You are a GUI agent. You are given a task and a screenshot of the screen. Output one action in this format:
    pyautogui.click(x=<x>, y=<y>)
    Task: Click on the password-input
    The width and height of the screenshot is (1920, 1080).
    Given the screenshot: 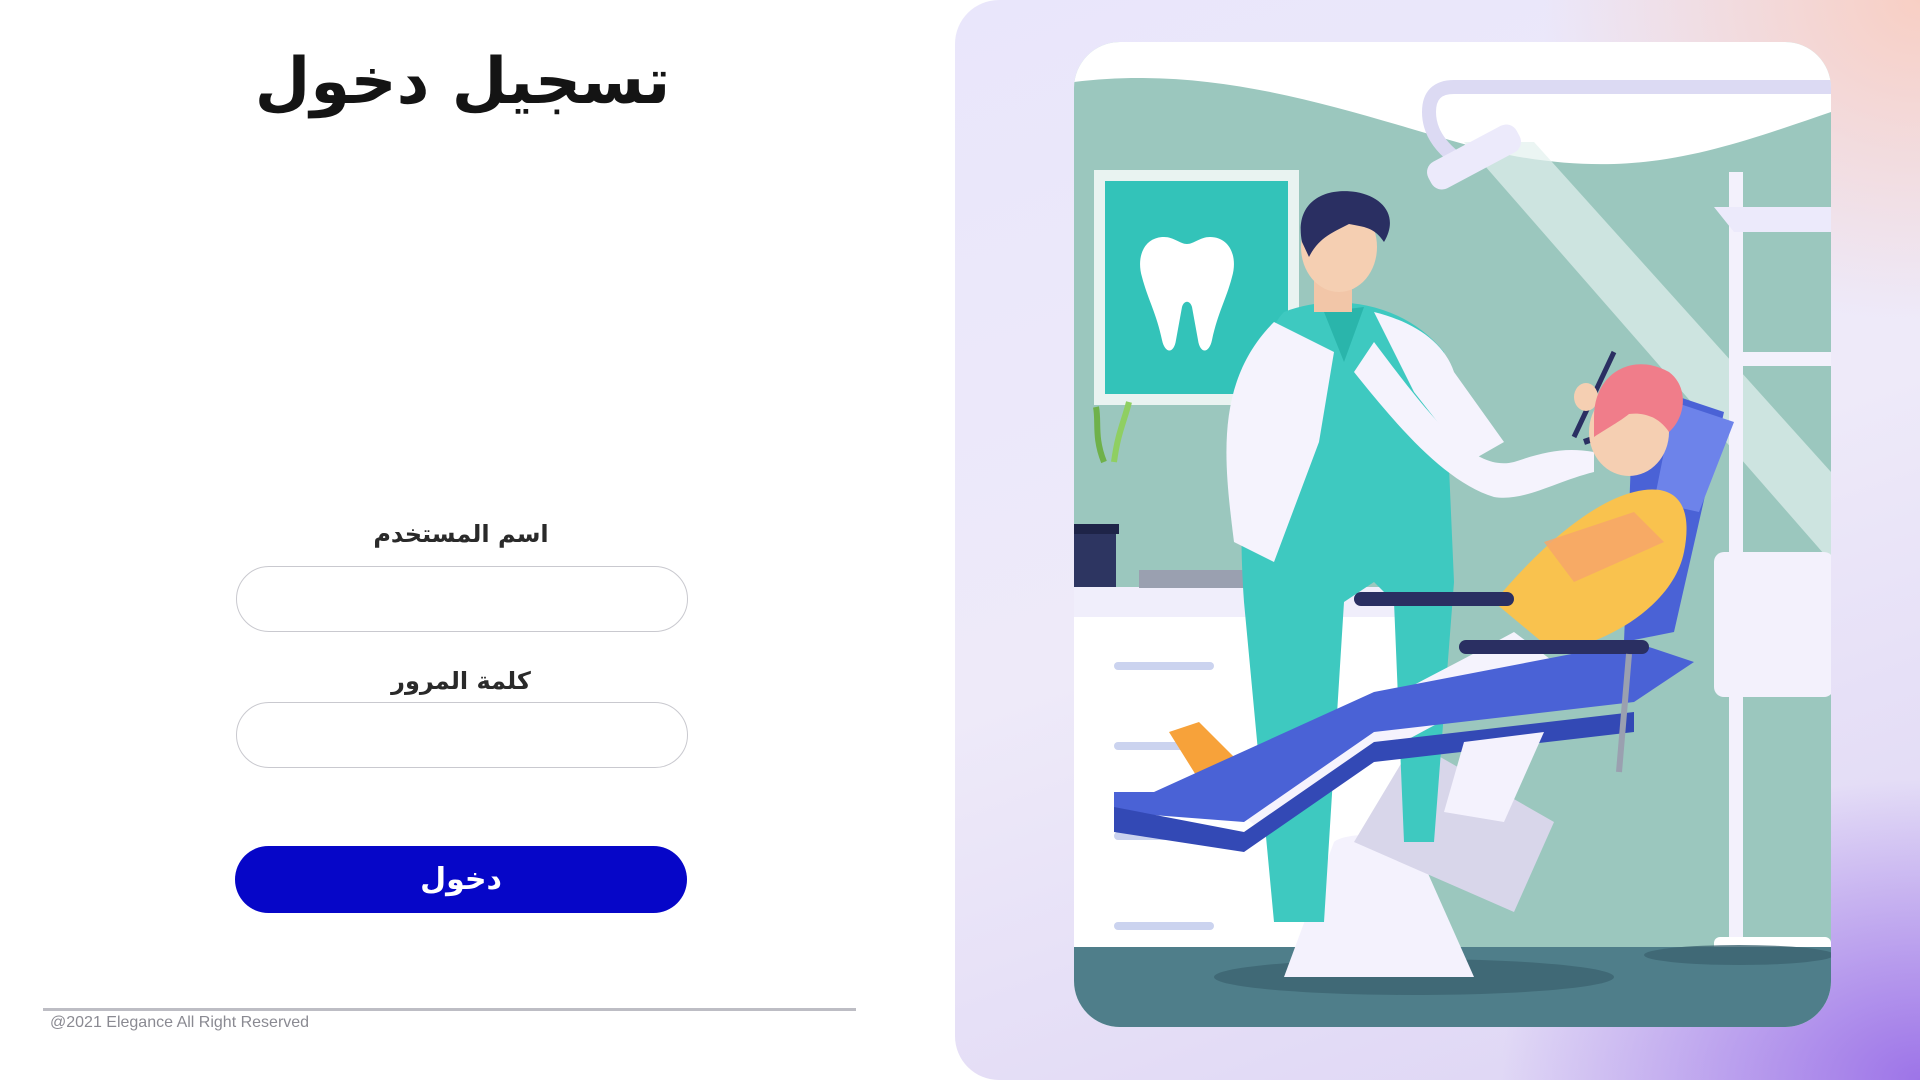 What is the action you would take?
    pyautogui.click(x=462, y=735)
    